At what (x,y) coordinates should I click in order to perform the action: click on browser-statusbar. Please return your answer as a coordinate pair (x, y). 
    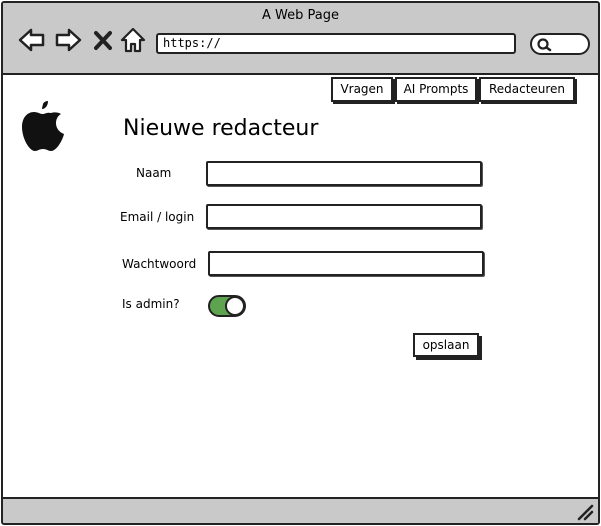
    Looking at the image, I should click on (300, 510).